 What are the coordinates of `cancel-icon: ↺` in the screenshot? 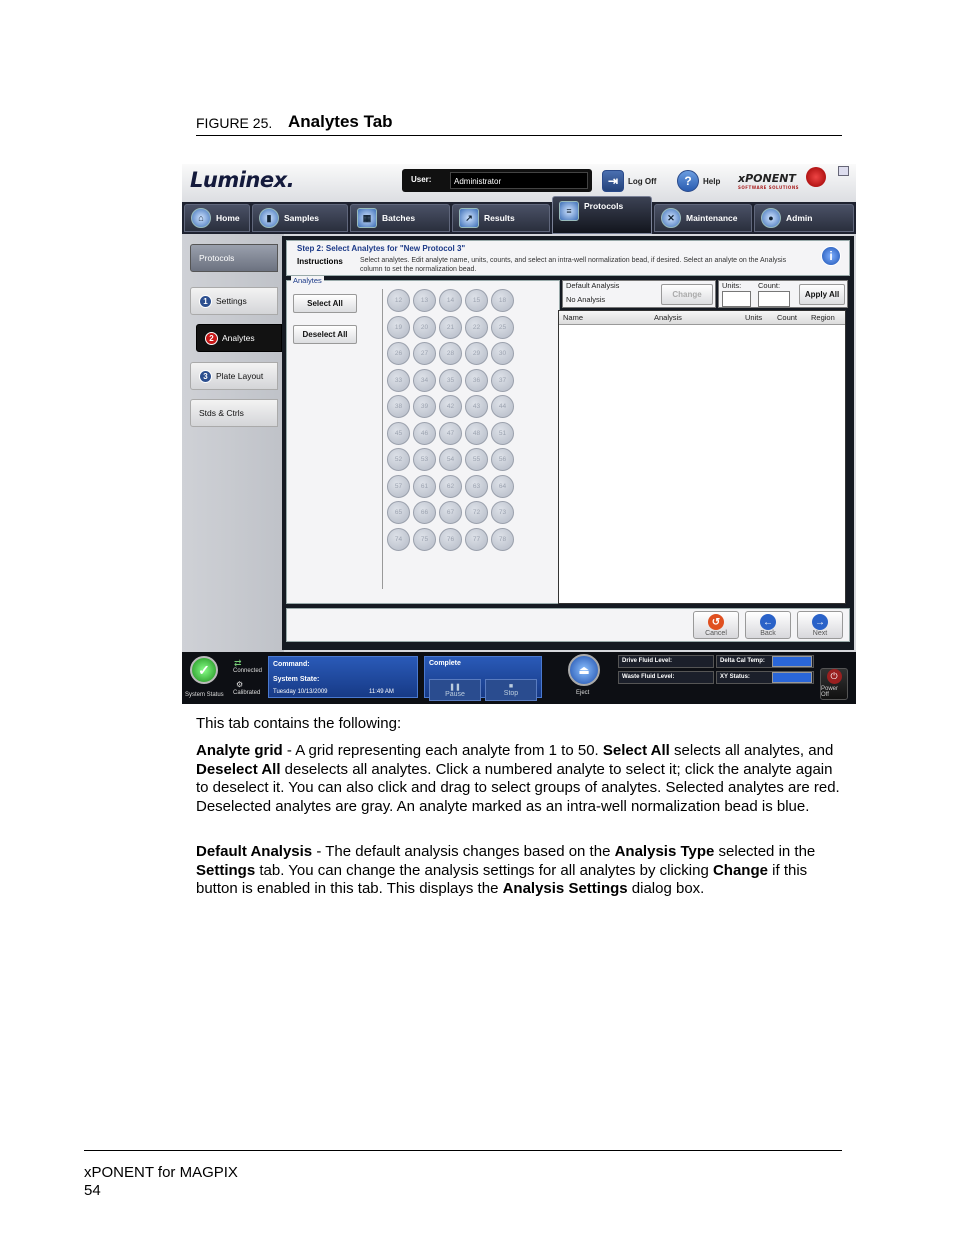 It's located at (716, 622).